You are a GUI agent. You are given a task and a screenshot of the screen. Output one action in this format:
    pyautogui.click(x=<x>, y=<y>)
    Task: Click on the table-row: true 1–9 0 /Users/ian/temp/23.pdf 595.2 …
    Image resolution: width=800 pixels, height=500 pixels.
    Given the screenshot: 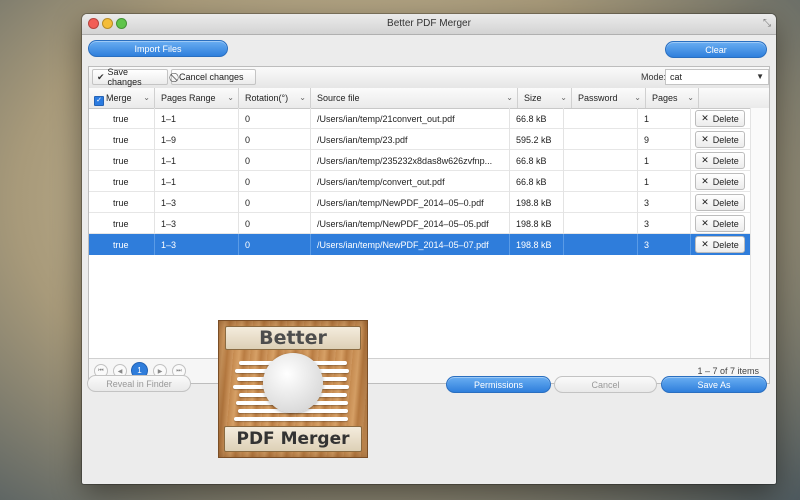 What is the action you would take?
    pyautogui.click(x=420, y=139)
    